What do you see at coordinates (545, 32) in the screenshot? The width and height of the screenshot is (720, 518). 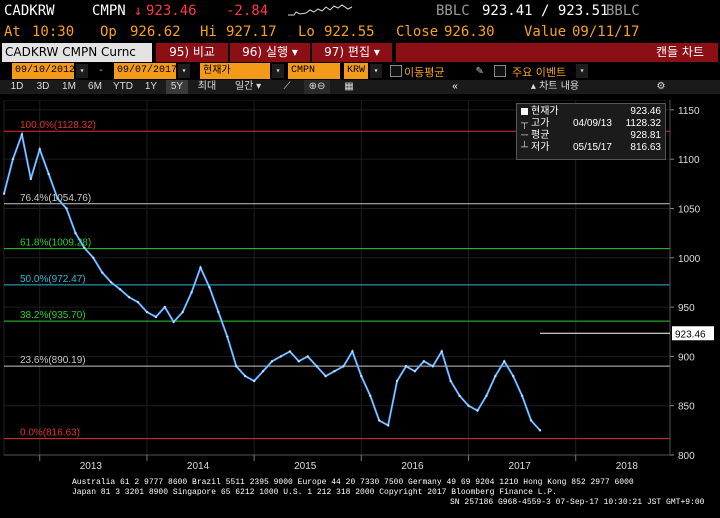 I see `value-label: Value` at bounding box center [545, 32].